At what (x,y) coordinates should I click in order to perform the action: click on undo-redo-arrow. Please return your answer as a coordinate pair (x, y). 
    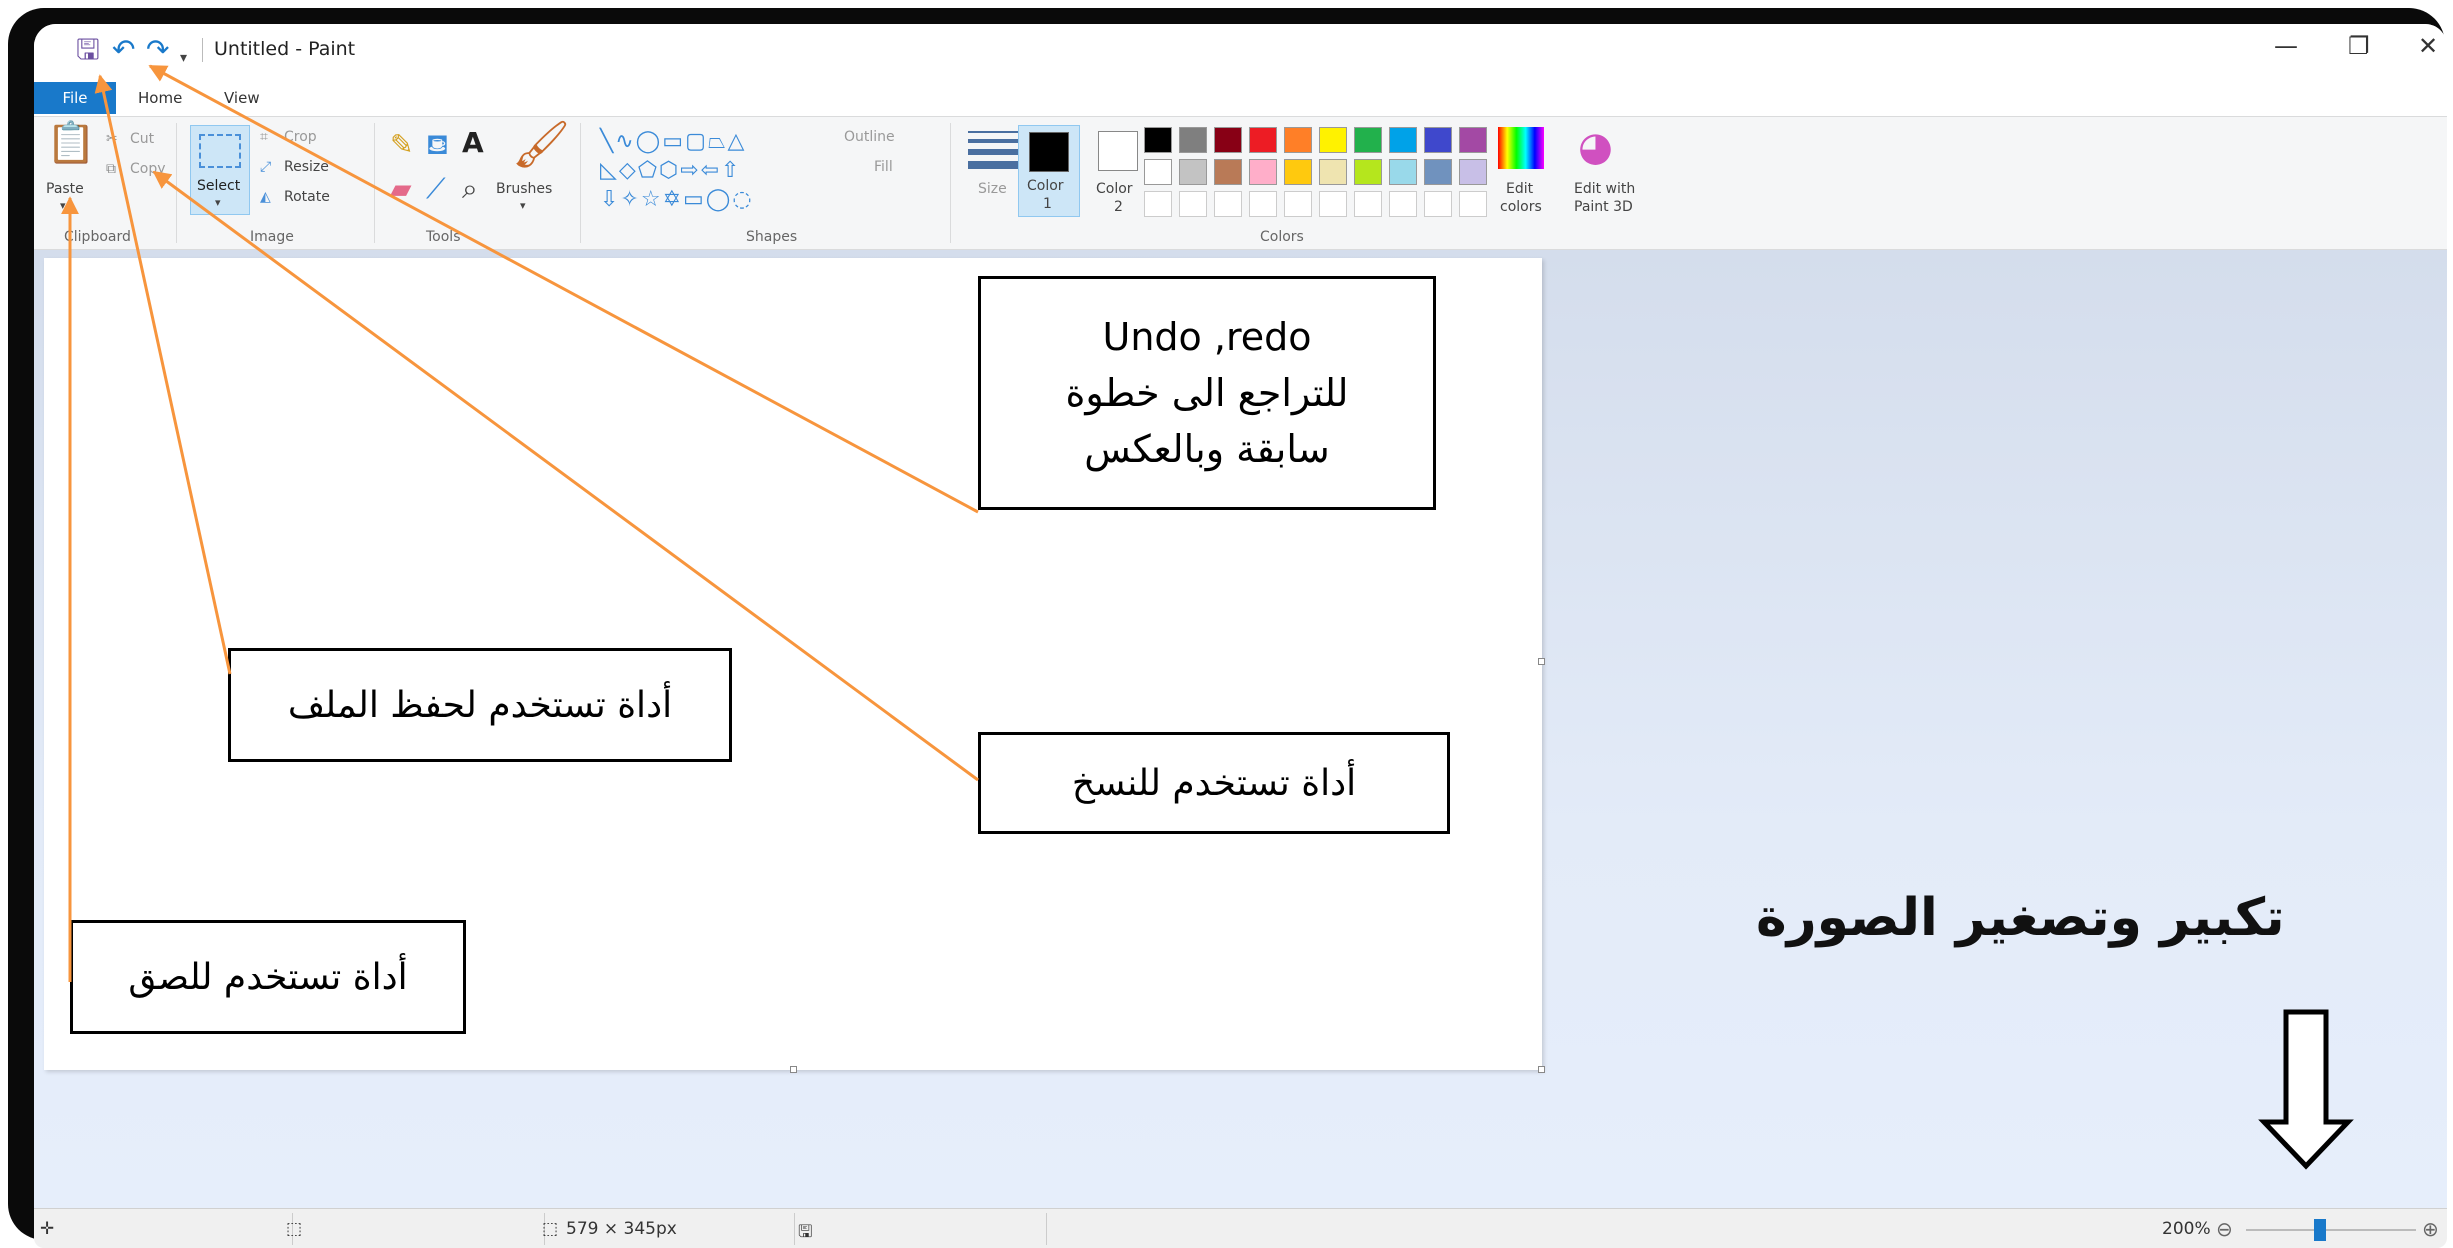
    Looking at the image, I should click on (563, 289).